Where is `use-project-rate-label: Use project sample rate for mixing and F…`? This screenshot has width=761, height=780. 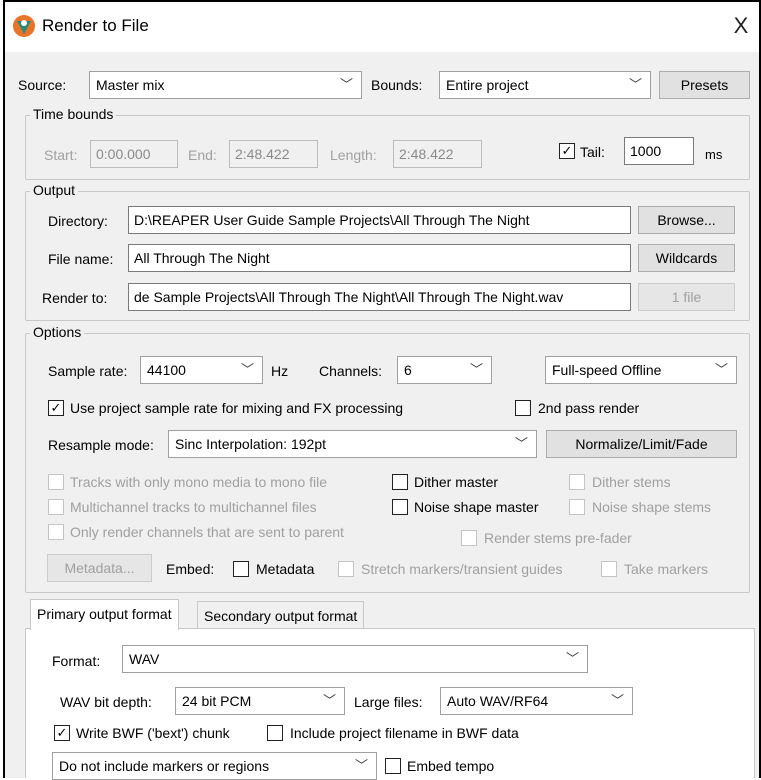
use-project-rate-label: Use project sample rate for mixing and F… is located at coordinates (237, 408).